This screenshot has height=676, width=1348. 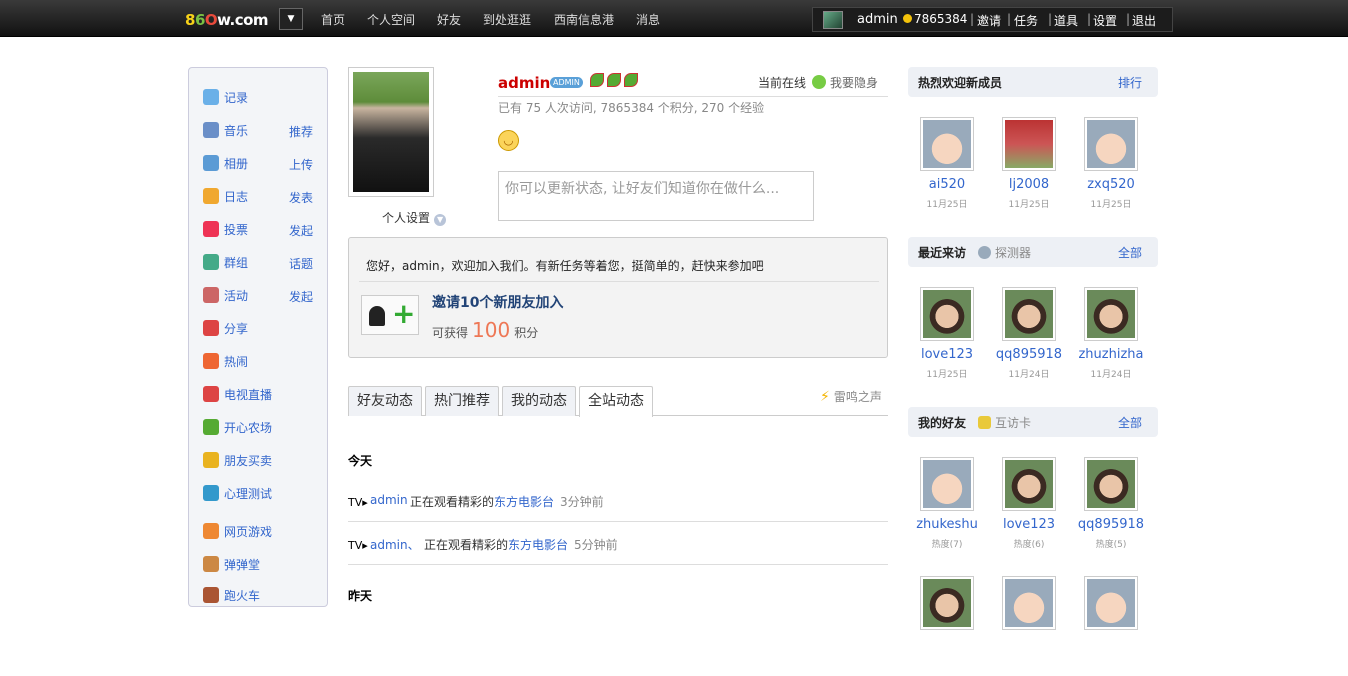 What do you see at coordinates (1026, 20) in the screenshot?
I see `tasks-link: 任务` at bounding box center [1026, 20].